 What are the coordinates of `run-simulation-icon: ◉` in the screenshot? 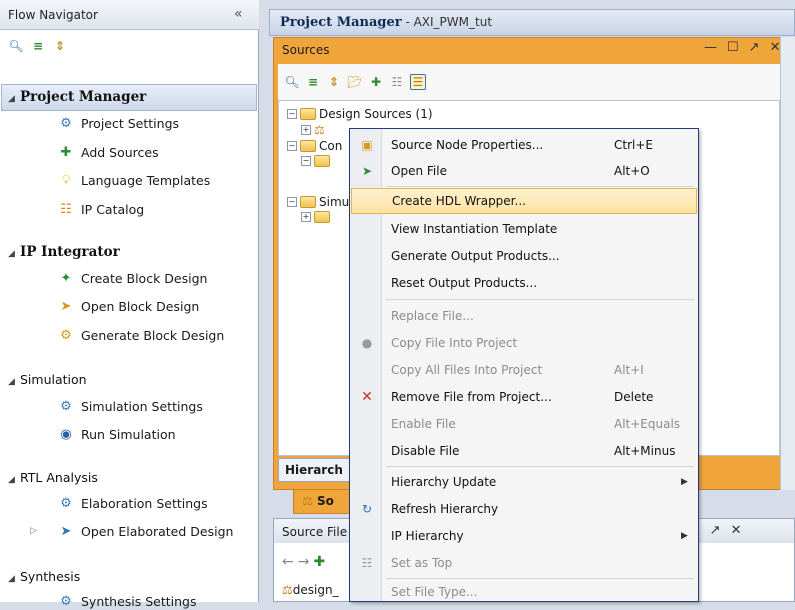 It's located at (66, 434).